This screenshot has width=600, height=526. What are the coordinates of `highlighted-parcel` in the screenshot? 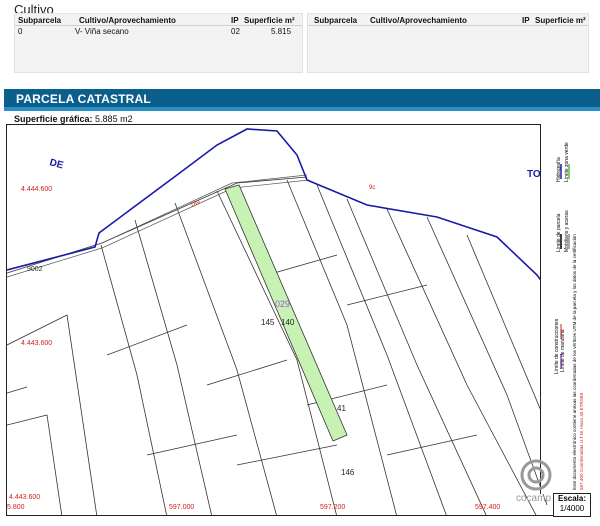 It's located at (286, 313).